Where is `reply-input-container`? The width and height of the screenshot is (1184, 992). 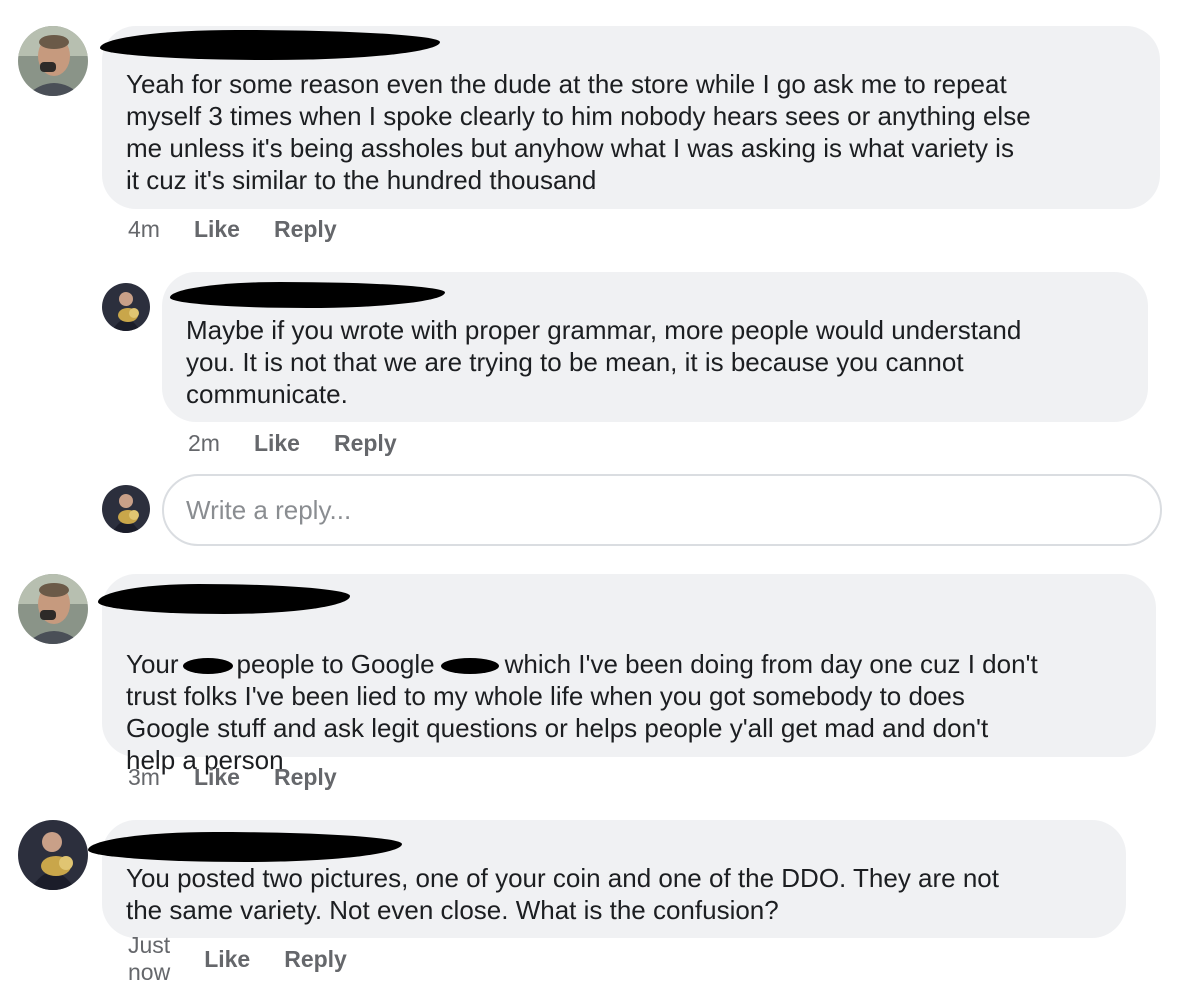 reply-input-container is located at coordinates (662, 510).